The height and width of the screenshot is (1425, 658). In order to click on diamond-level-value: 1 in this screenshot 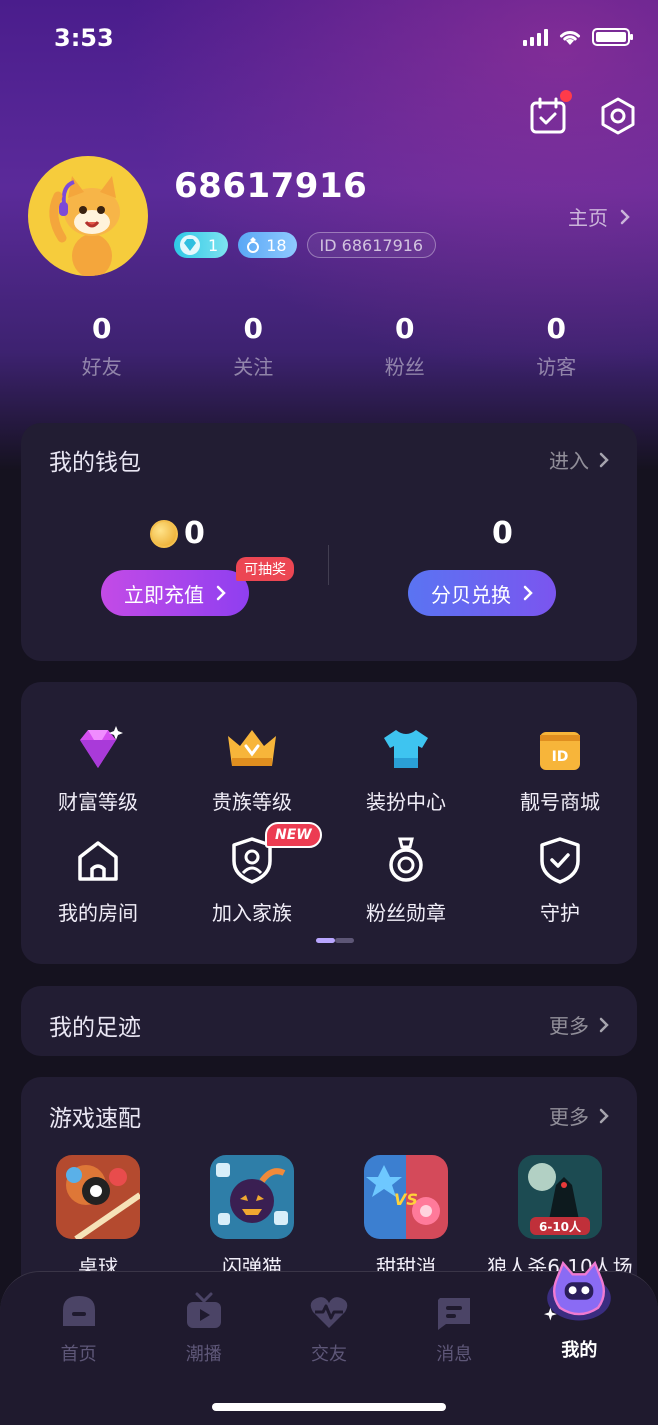, I will do `click(213, 245)`.